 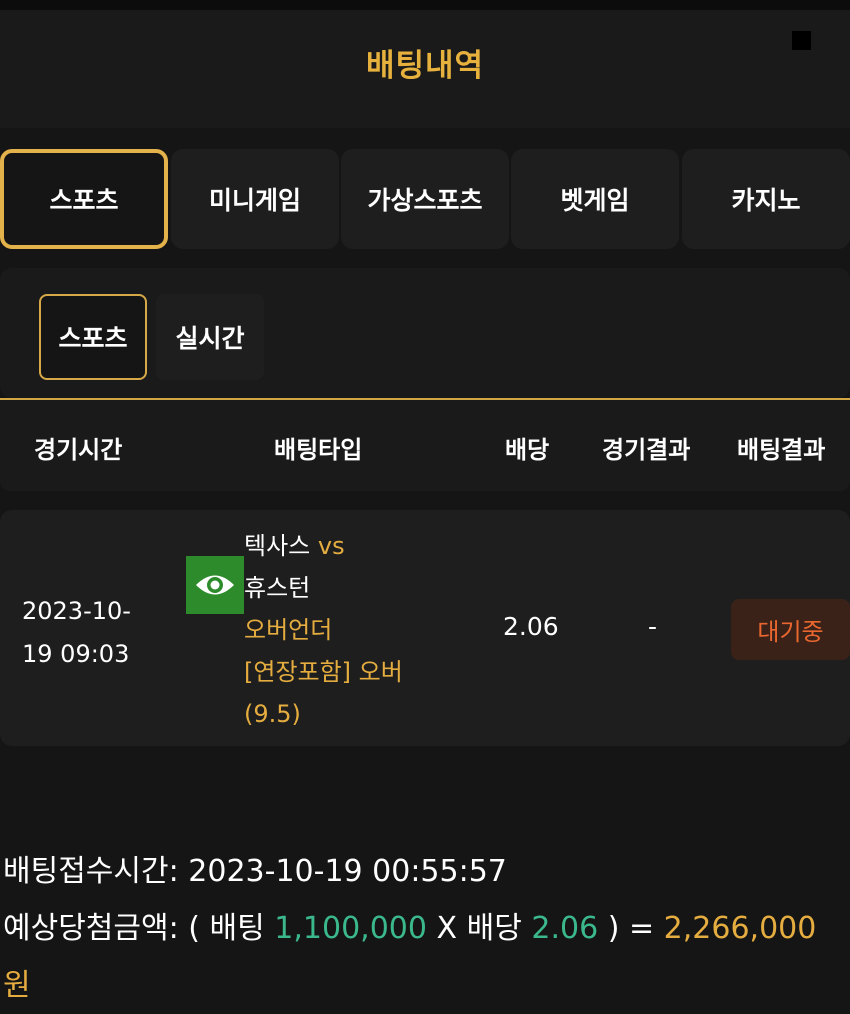 I want to click on category-tabs: 스포츠 미니게임 가상스포츠 벳게임 카지노, so click(x=425, y=199).